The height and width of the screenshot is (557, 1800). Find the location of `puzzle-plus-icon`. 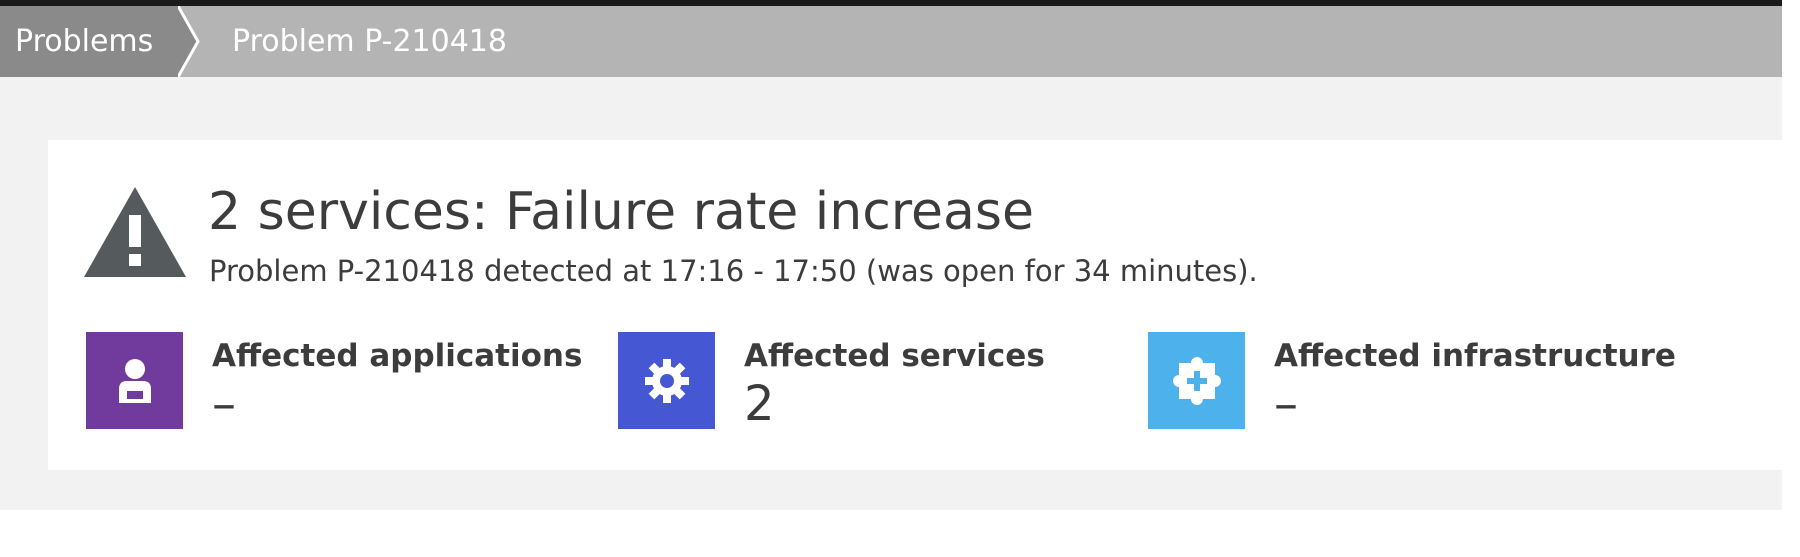

puzzle-plus-icon is located at coordinates (1196, 380).